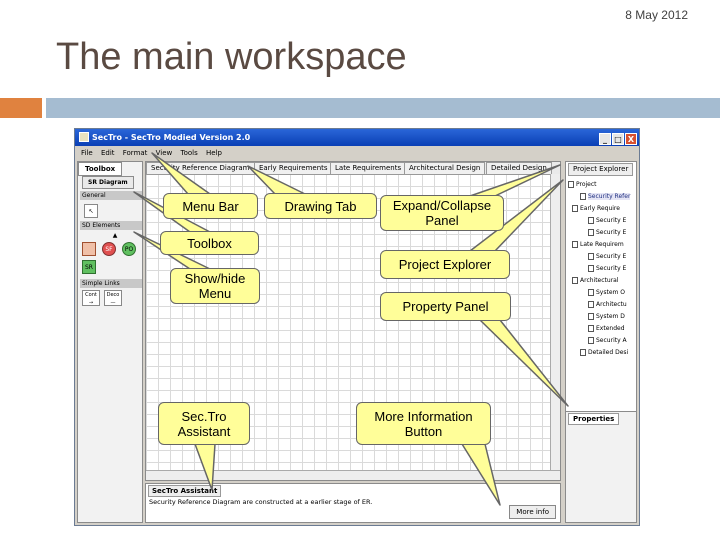 The width and height of the screenshot is (720, 540). What do you see at coordinates (610, 316) in the screenshot?
I see `tree-item-label: System D` at bounding box center [610, 316].